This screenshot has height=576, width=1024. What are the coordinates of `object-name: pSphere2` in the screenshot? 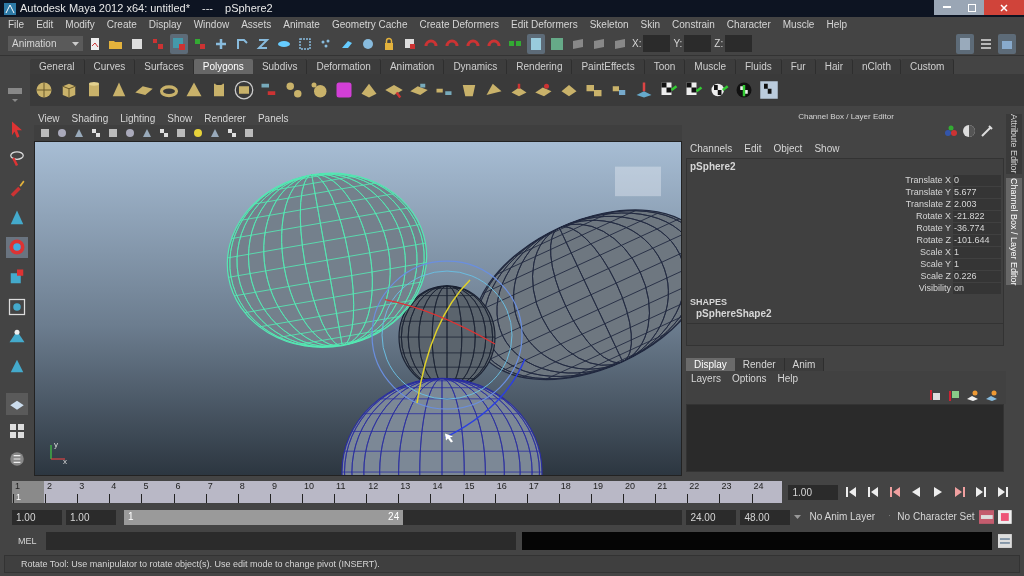 It's located at (845, 167).